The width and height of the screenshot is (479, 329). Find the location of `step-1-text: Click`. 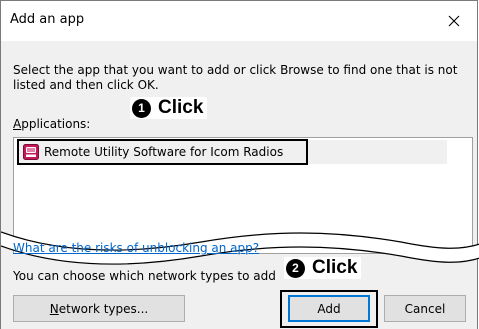

step-1-text: Click is located at coordinates (181, 107).